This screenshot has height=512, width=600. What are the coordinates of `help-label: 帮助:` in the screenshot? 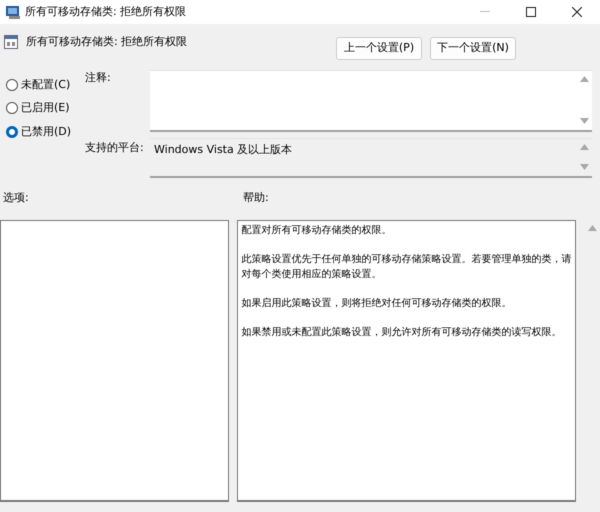 It's located at (256, 198).